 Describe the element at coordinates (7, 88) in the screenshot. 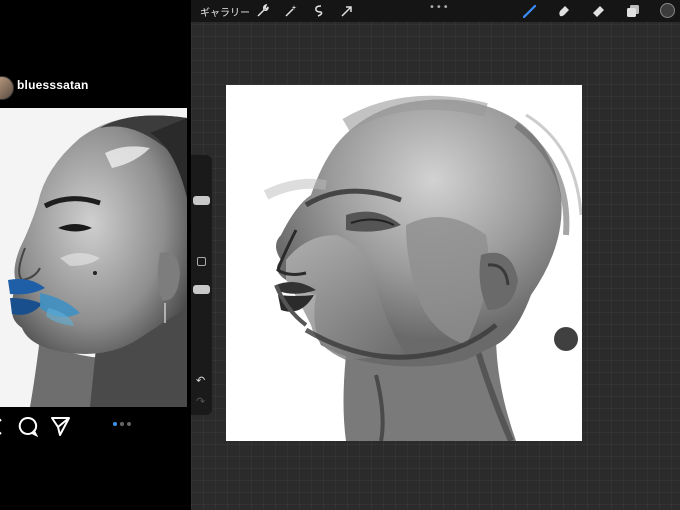

I see `avatar` at that location.